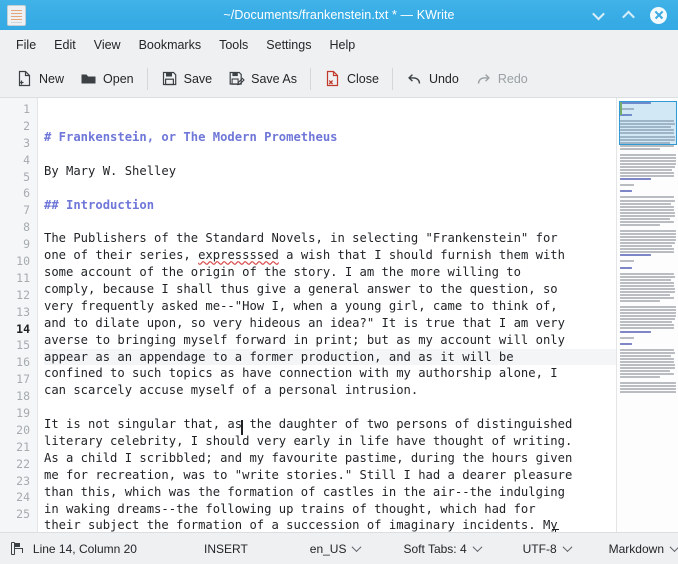 The image size is (678, 564). I want to click on highlight-mode-selector: Markdown, so click(643, 549).